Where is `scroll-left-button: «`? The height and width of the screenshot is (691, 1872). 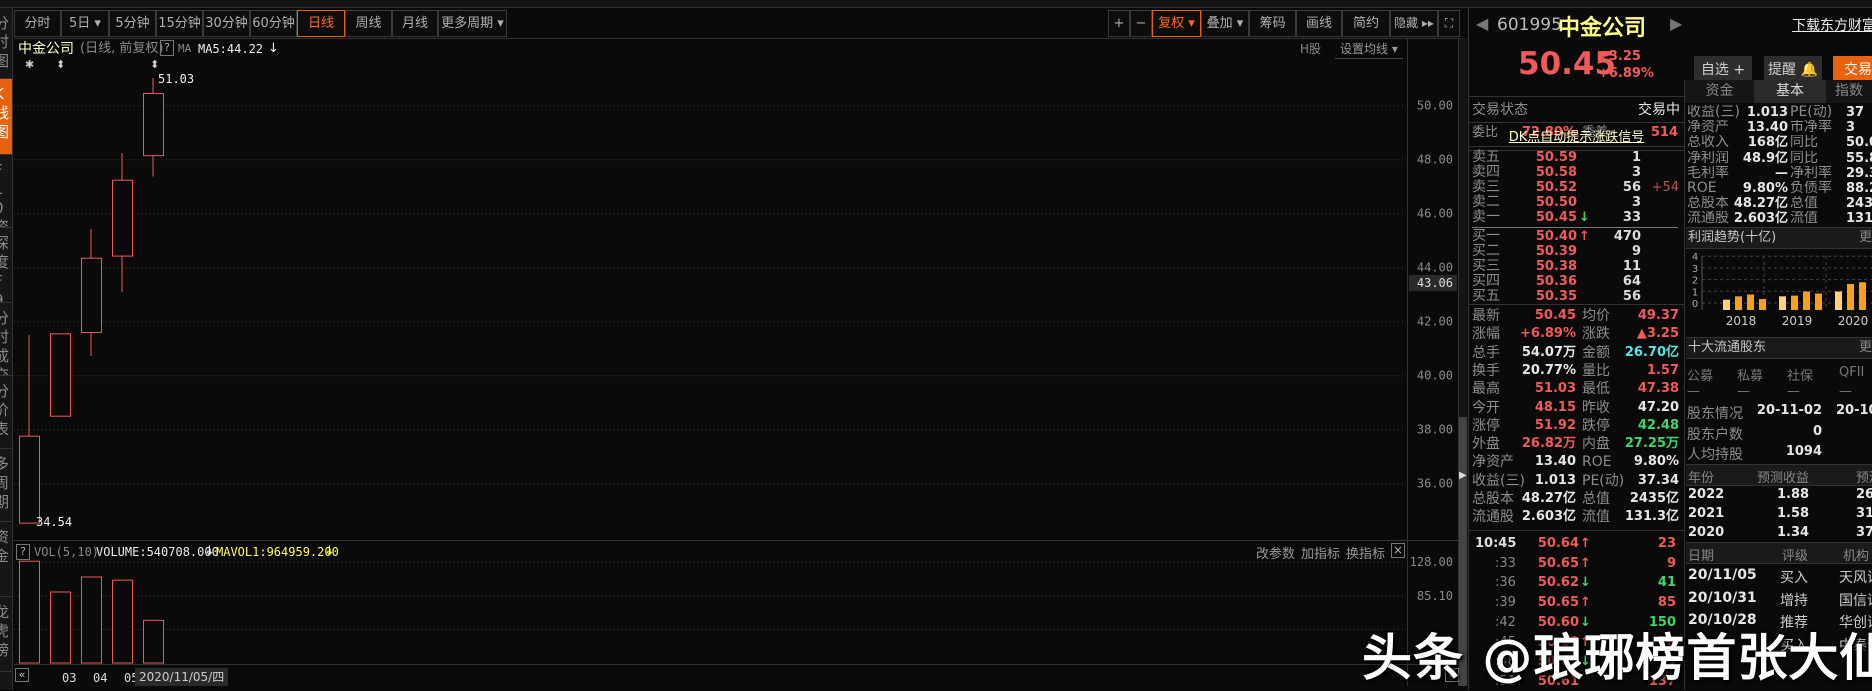
scroll-left-button: « is located at coordinates (22, 675).